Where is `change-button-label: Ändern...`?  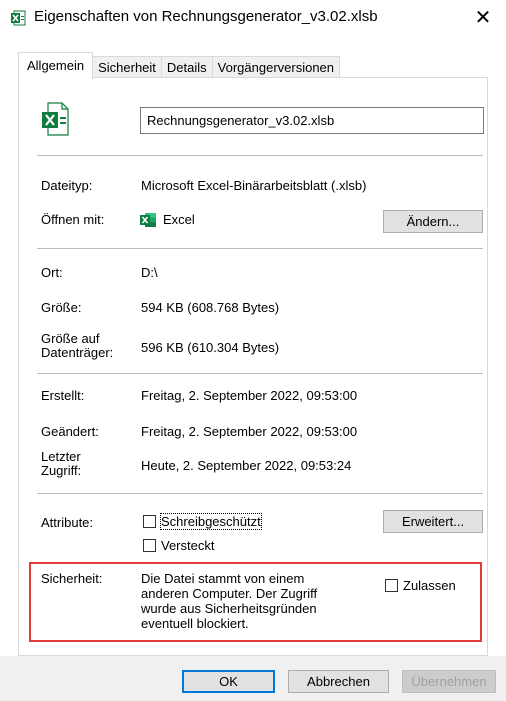 change-button-label: Ändern... is located at coordinates (433, 221).